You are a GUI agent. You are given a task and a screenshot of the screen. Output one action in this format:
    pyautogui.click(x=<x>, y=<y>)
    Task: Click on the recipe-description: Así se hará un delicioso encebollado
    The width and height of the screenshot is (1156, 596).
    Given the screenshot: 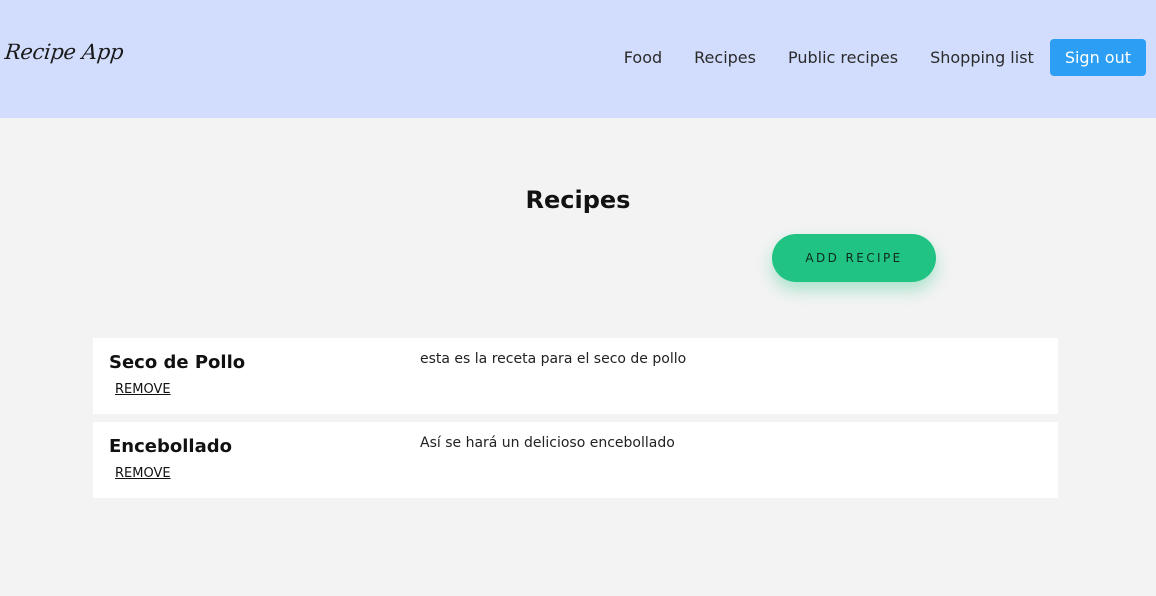 What is the action you would take?
    pyautogui.click(x=547, y=443)
    